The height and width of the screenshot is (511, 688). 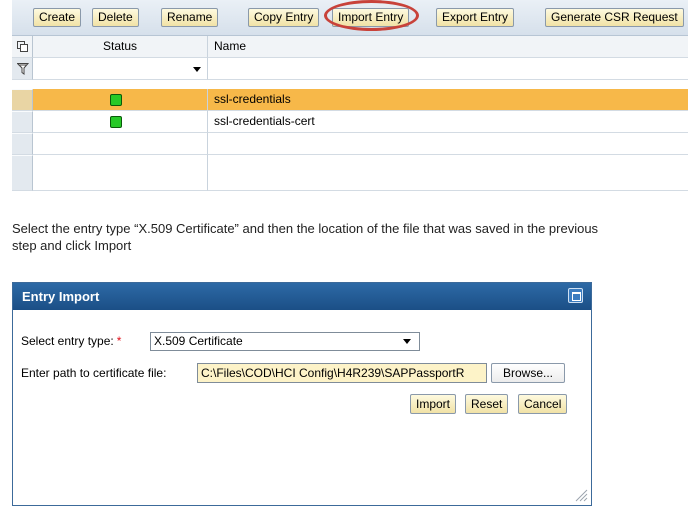 I want to click on status-column-header: Status, so click(x=120, y=47).